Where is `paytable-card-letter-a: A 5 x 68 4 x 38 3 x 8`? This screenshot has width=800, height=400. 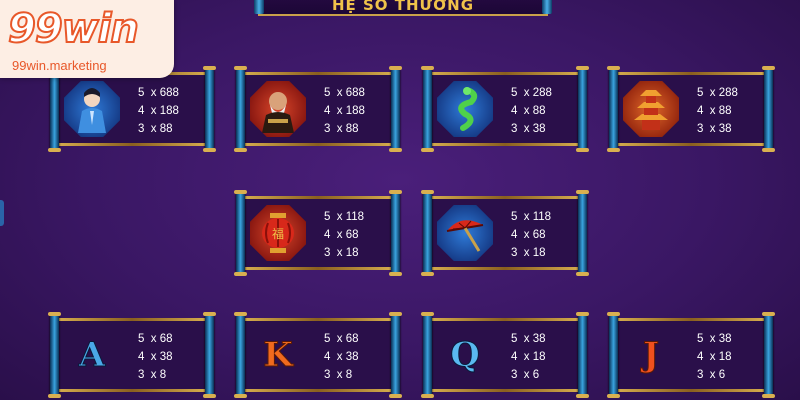 paytable-card-letter-a: A 5 x 68 4 x 38 3 x 8 is located at coordinates (132, 355).